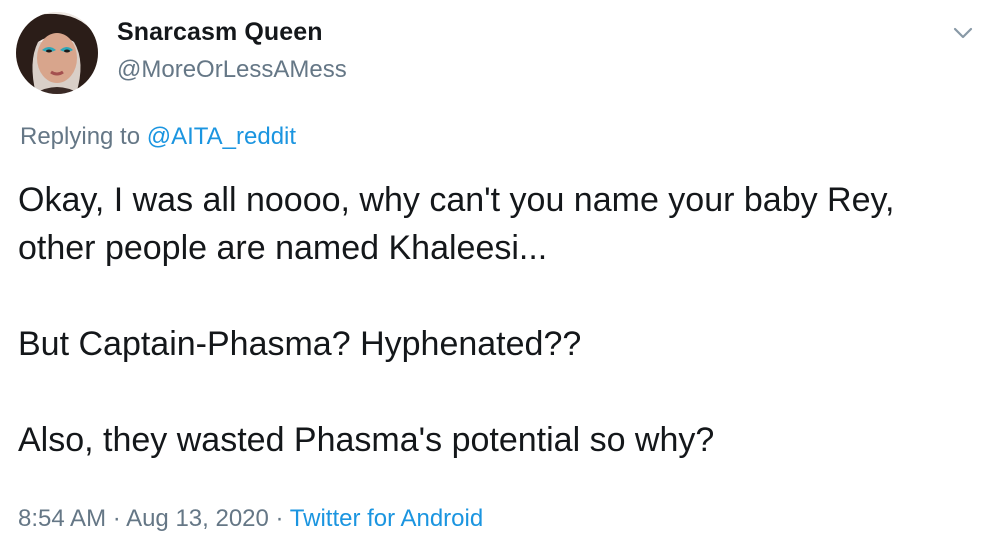 Image resolution: width=1000 pixels, height=547 pixels. Describe the element at coordinates (300, 344) in the screenshot. I see `tweet-text-line: But Captain-Phasma? Hyphenated??` at that location.